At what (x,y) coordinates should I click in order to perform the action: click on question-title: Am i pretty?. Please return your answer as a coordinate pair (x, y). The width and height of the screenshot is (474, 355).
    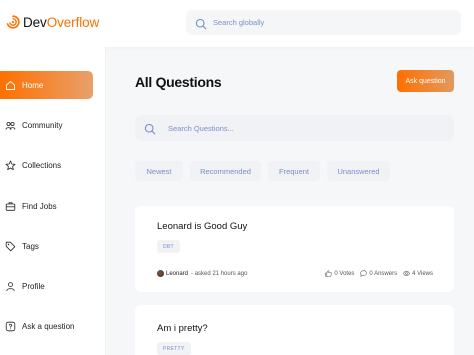
    Looking at the image, I should click on (182, 328).